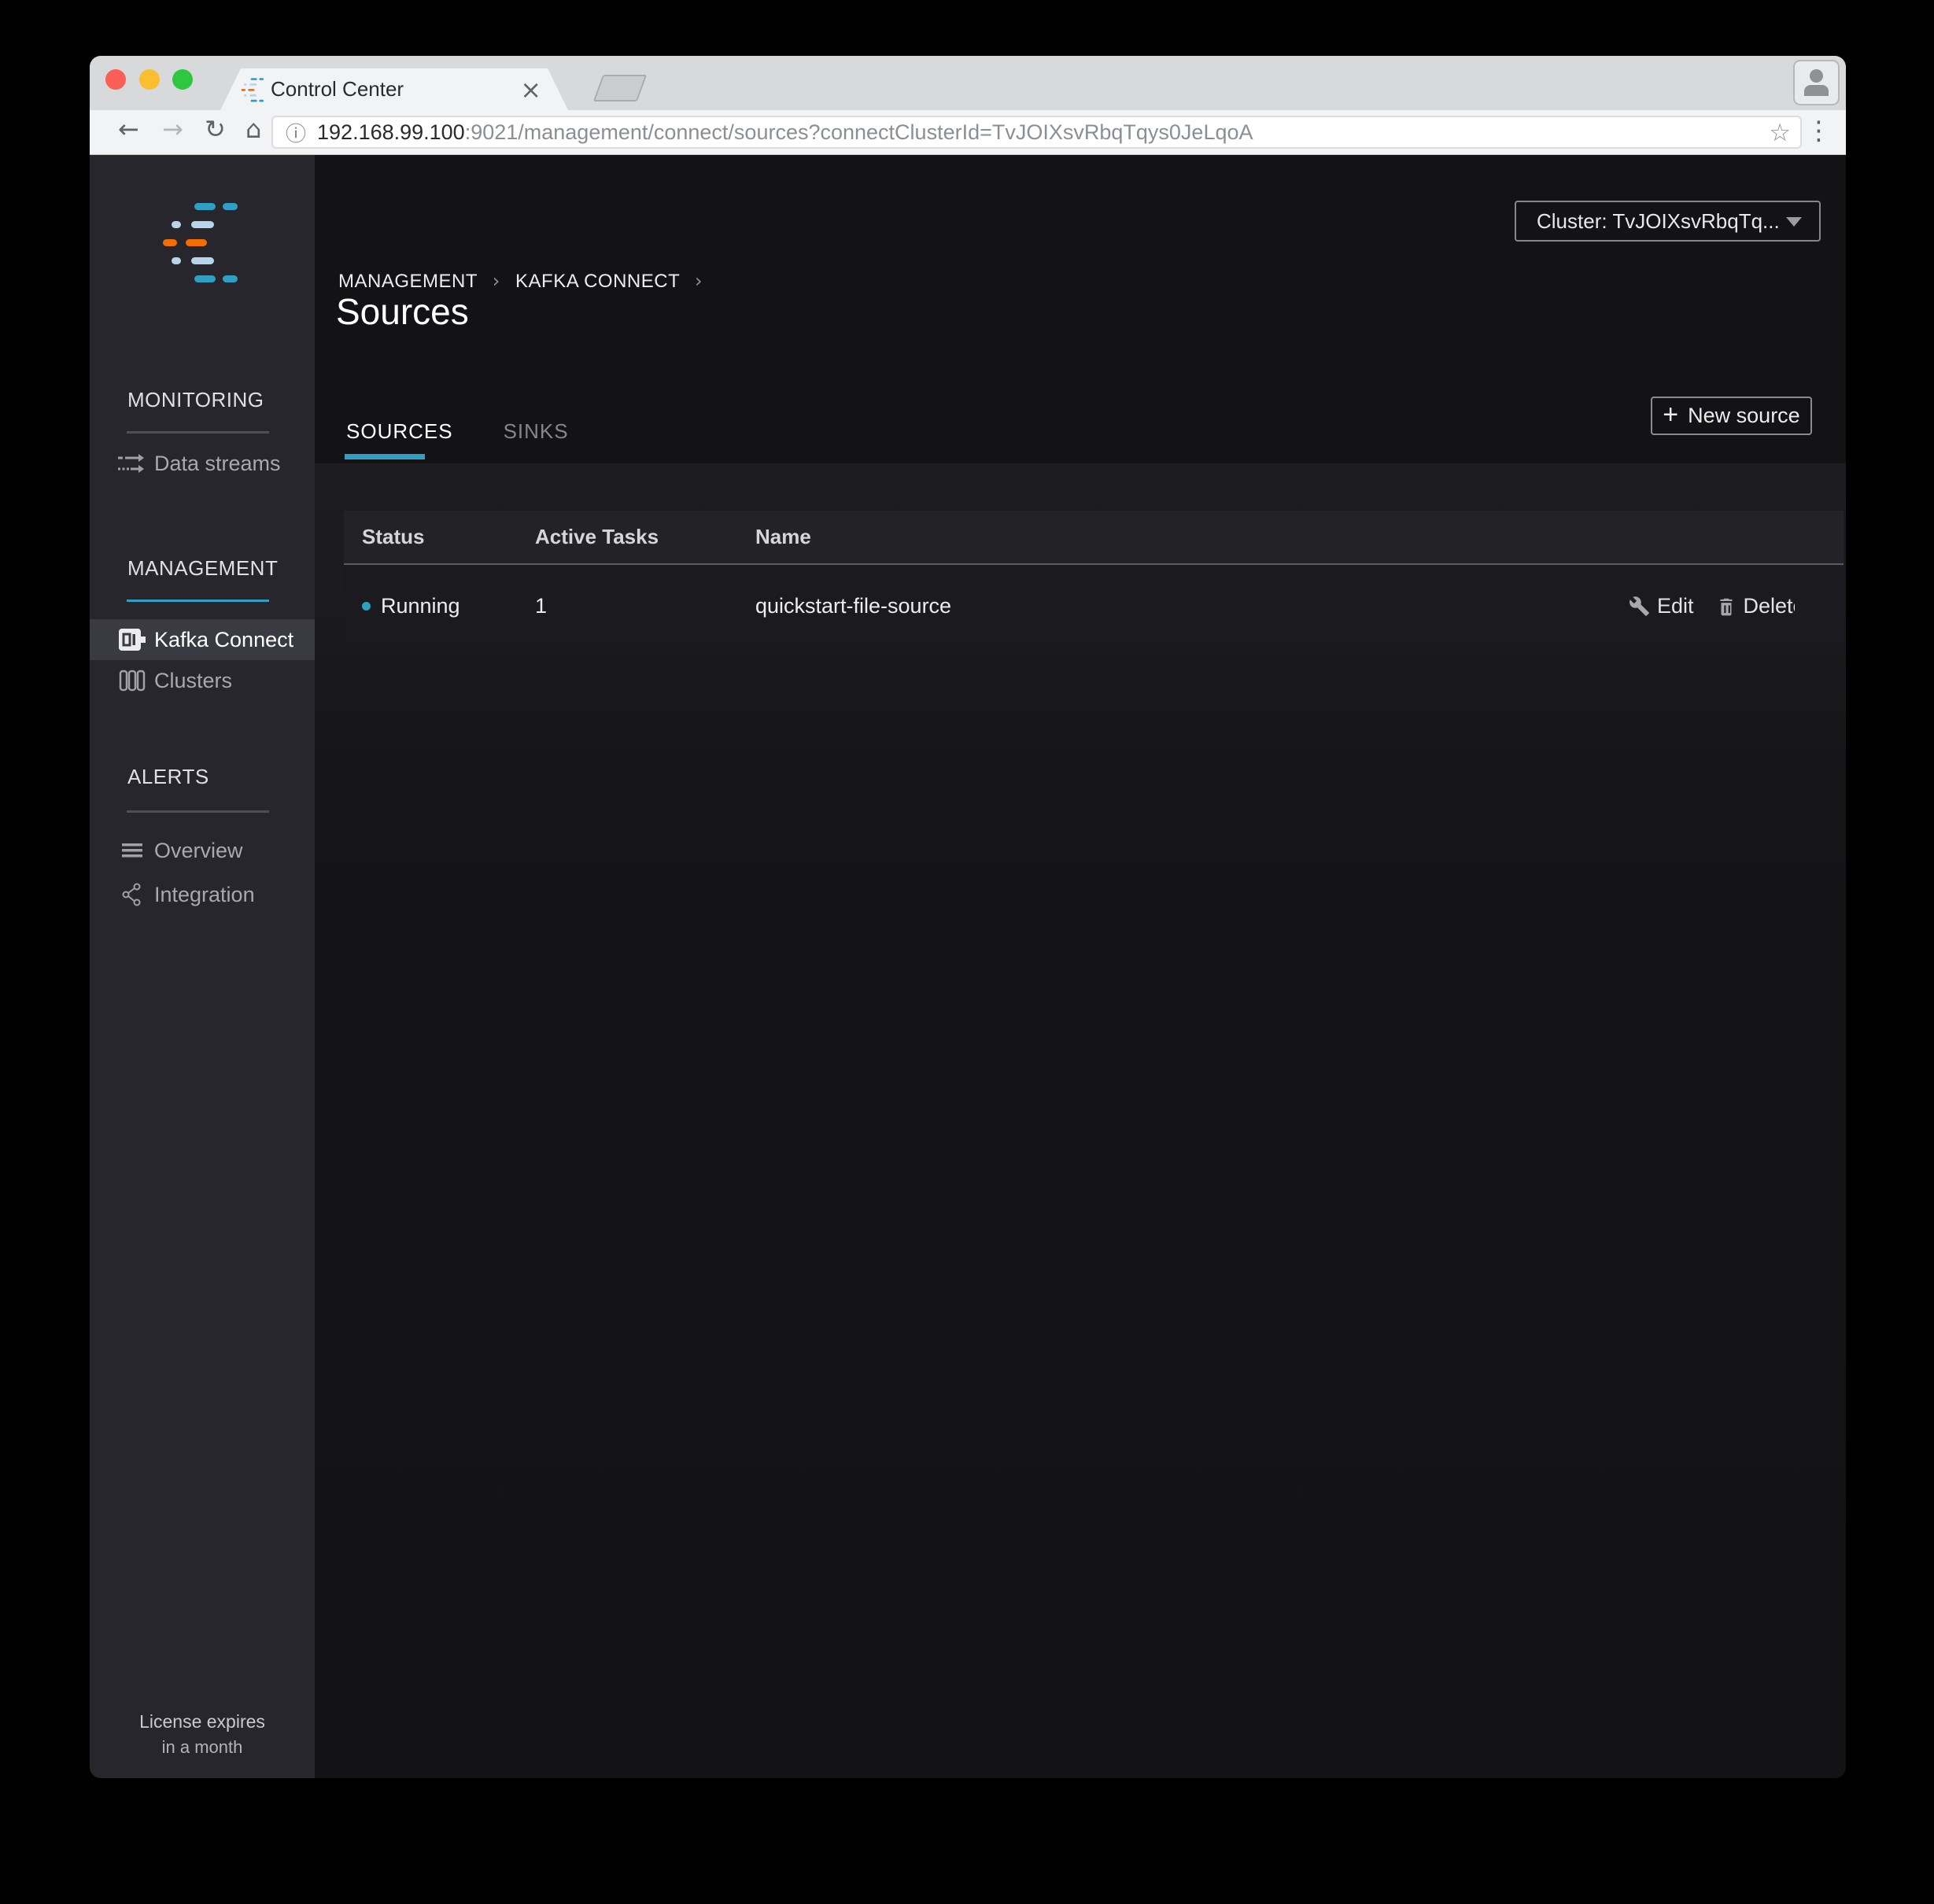  Describe the element at coordinates (203, 568) in the screenshot. I see `section-title-management: MANAGEMENT` at that location.